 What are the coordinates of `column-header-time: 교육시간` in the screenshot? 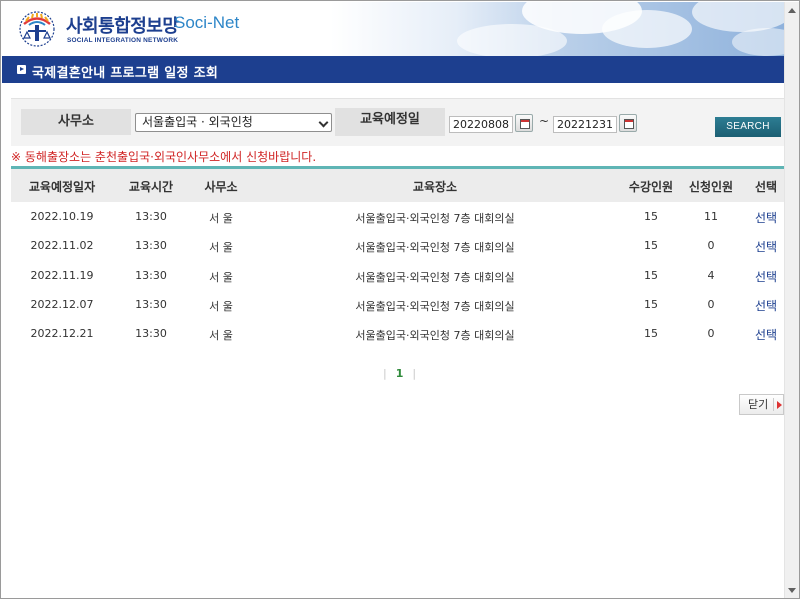 It's located at (151, 187).